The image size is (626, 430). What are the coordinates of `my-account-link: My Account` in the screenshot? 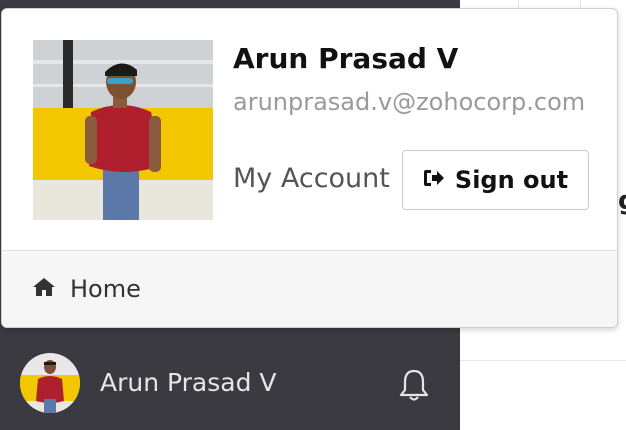 It's located at (311, 178).